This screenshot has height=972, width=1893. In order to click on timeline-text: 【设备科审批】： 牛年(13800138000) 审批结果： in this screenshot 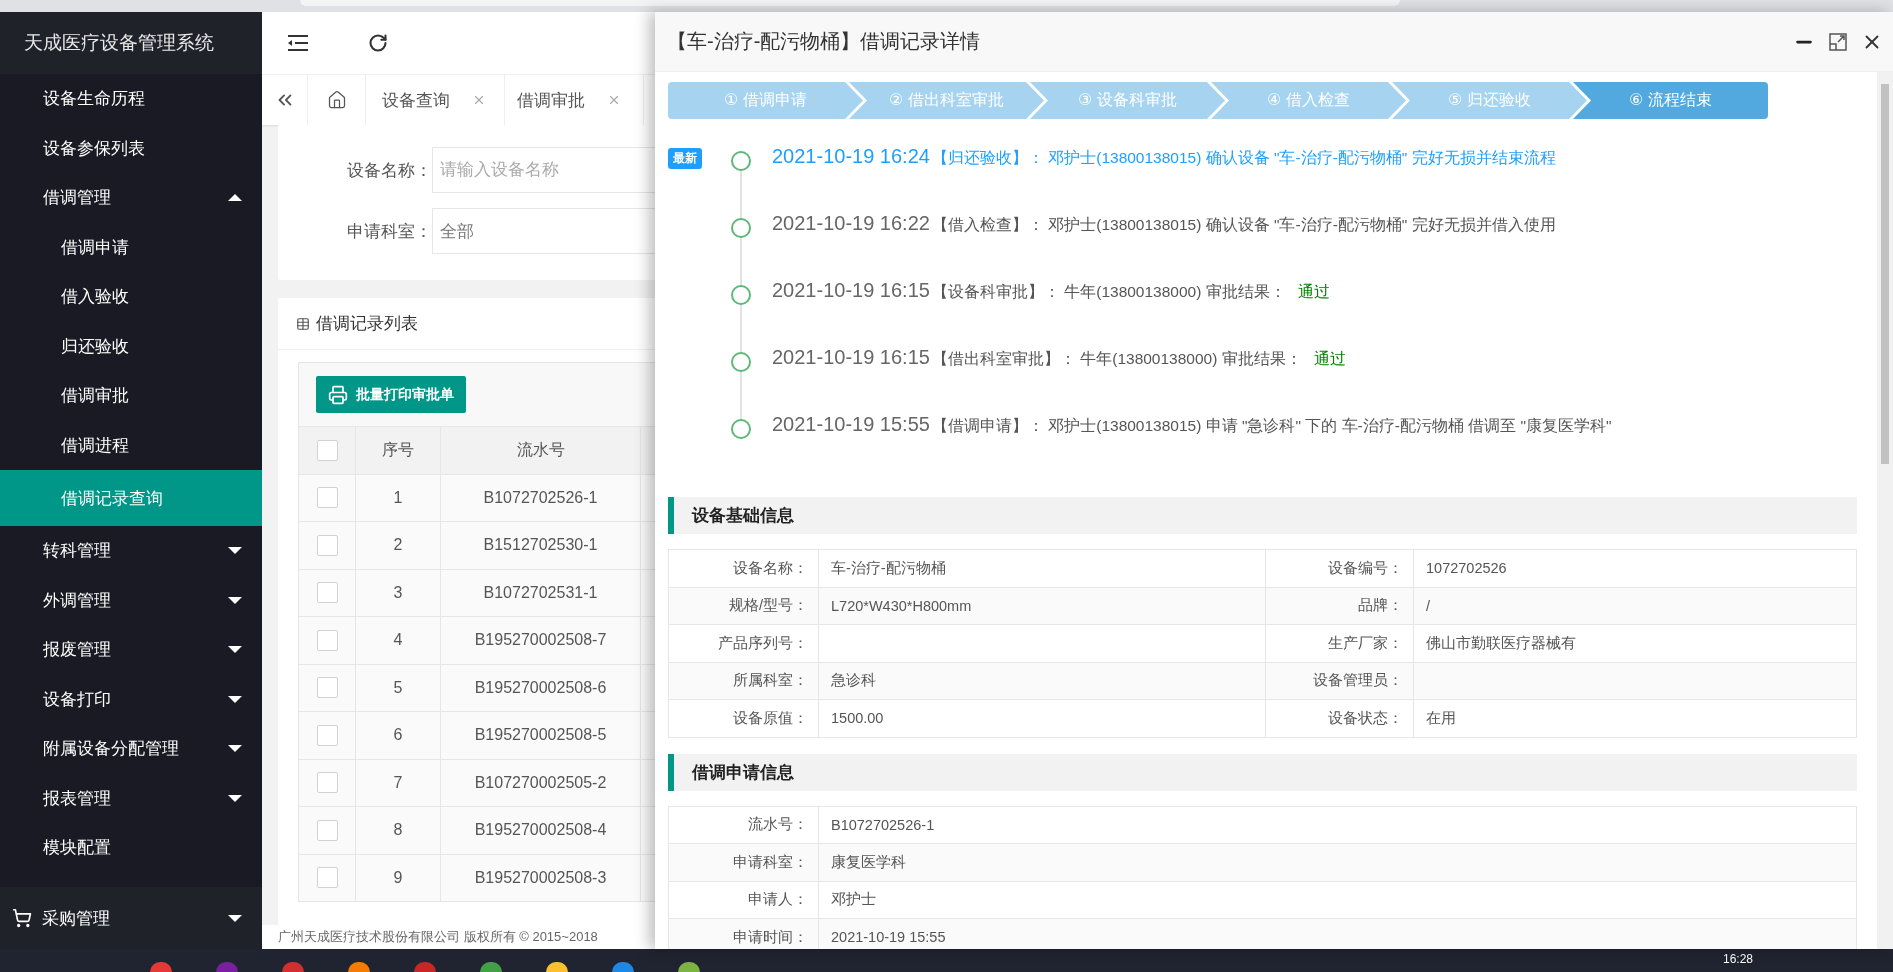, I will do `click(1108, 292)`.